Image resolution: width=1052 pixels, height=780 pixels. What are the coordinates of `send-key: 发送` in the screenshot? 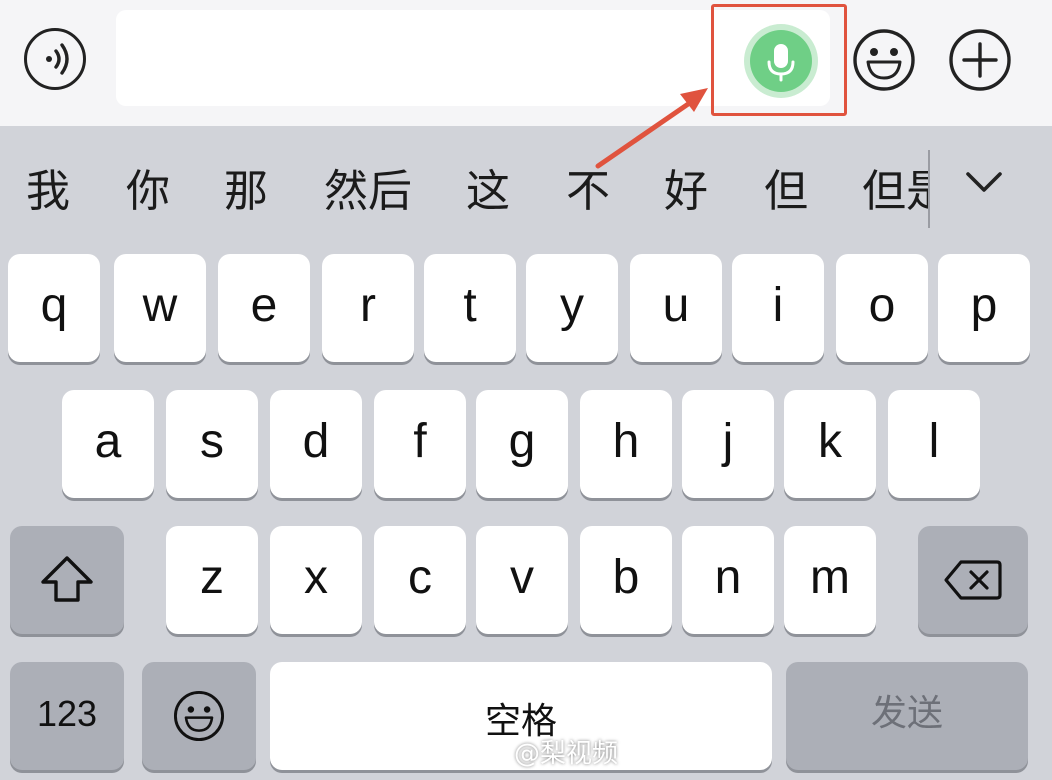 It's located at (907, 716).